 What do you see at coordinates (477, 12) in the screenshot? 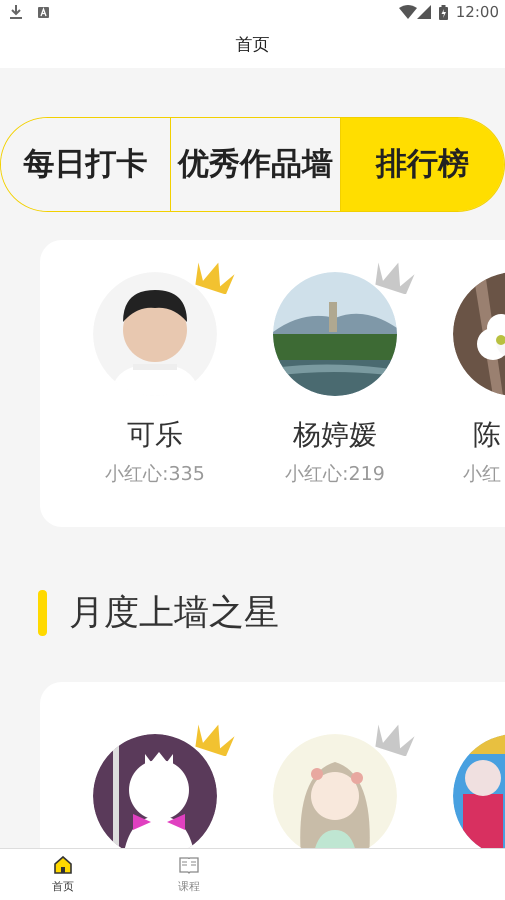
I see `status-time: 12:00` at bounding box center [477, 12].